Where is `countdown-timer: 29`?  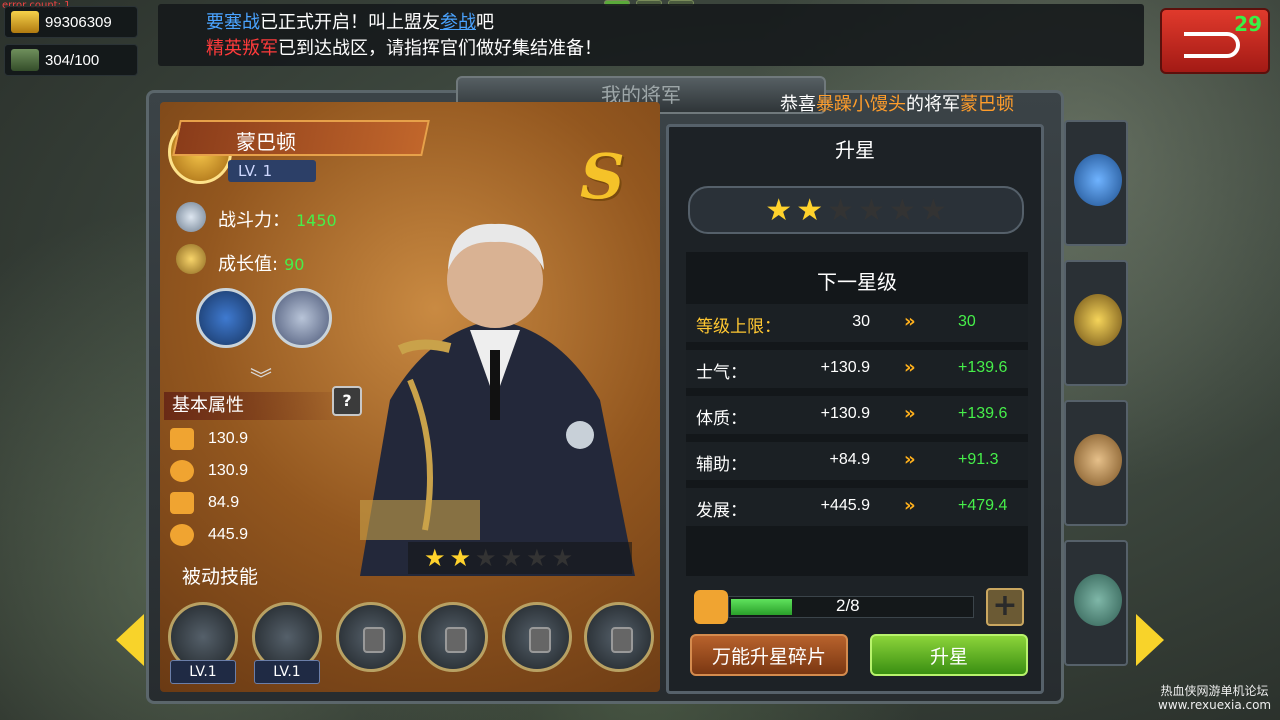 countdown-timer: 29 is located at coordinates (1248, 24).